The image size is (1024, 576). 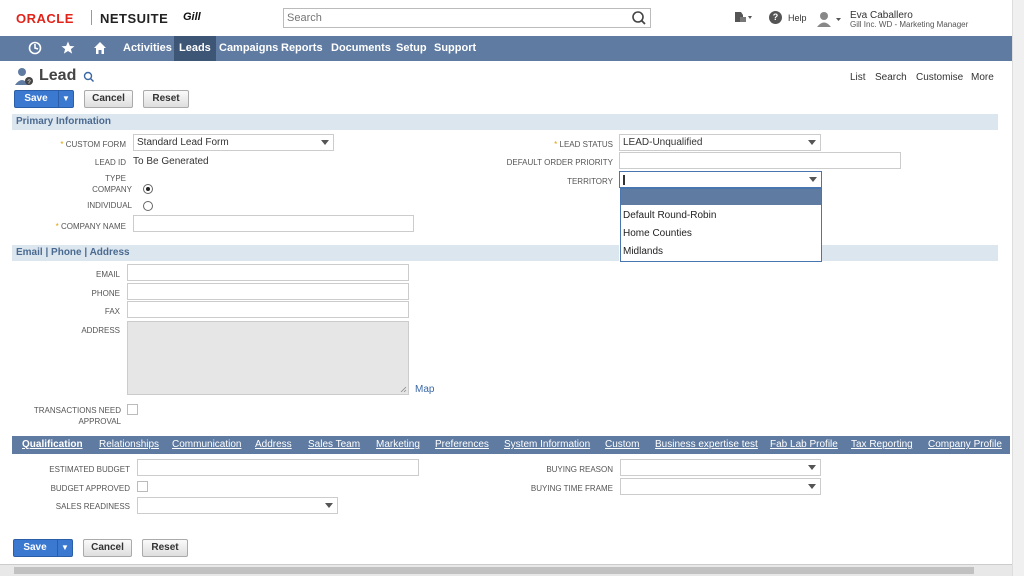 I want to click on contact-section-header: Email | Phone | Address, so click(x=315, y=253).